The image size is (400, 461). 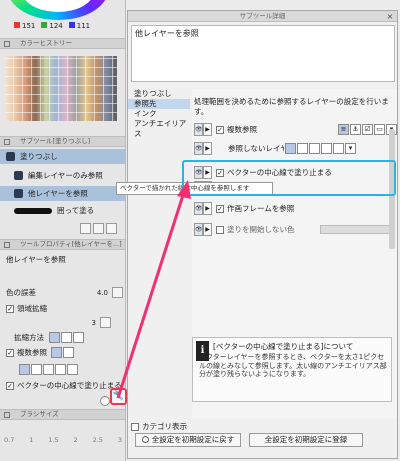 What do you see at coordinates (184, 189) in the screenshot?
I see `arrow-head` at bounding box center [184, 189].